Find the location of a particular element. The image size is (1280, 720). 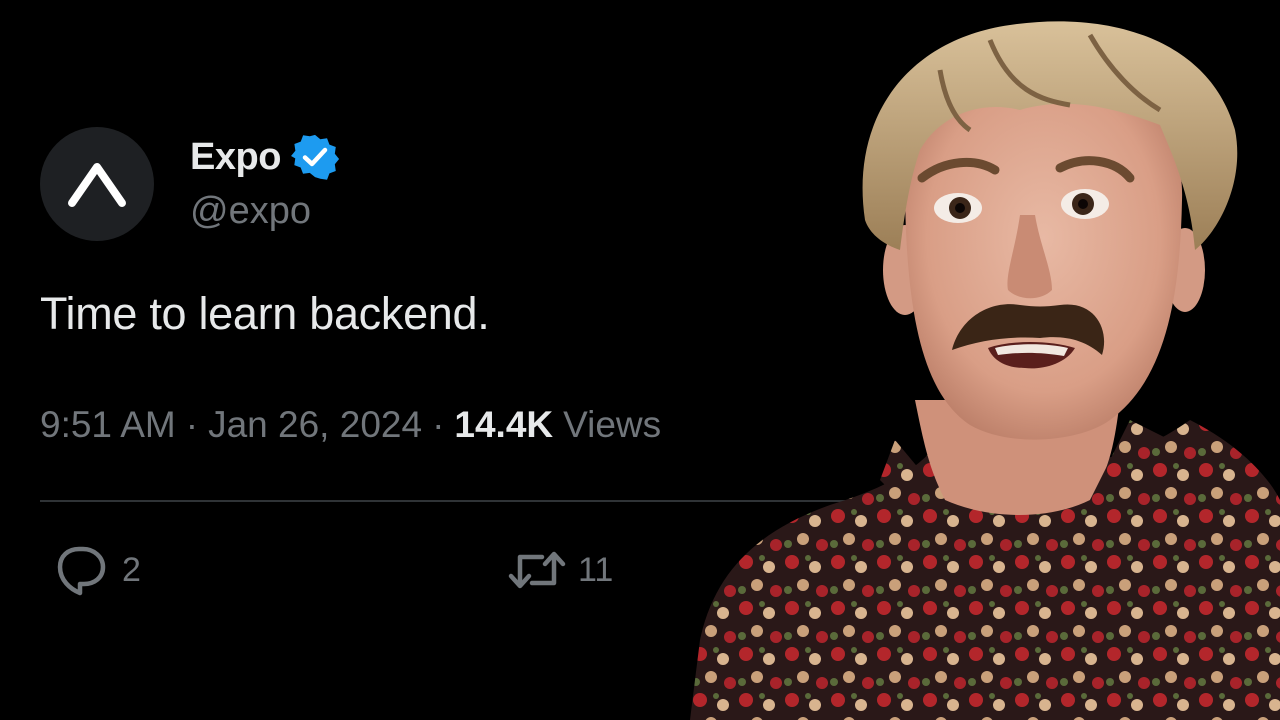

retweet-button: 11 is located at coordinates (559, 570).